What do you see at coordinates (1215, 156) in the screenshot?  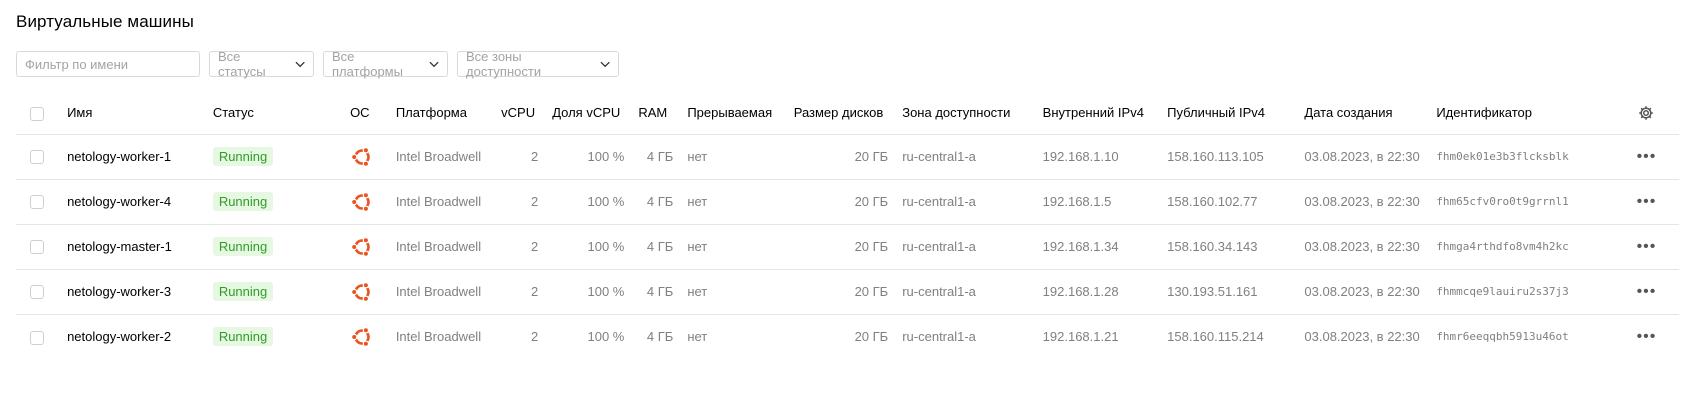 I see `vm-public-ip: 158.160.113.105` at bounding box center [1215, 156].